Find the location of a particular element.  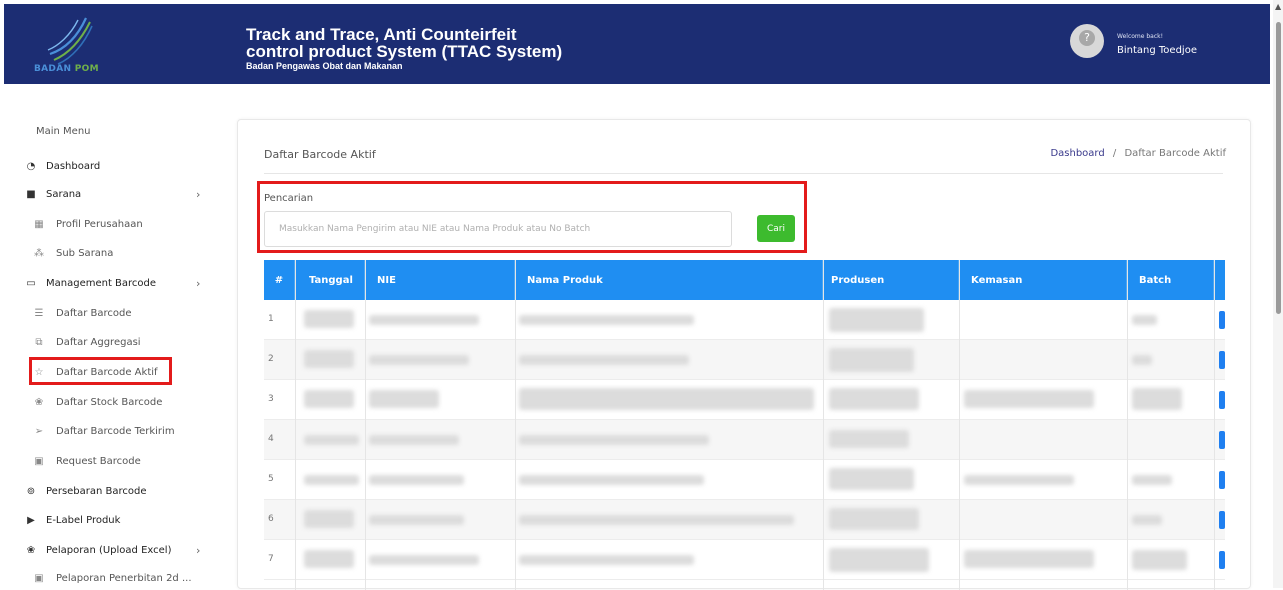

app-subtitle: Badan Pengawas Obat dan Makanan is located at coordinates (324, 66).